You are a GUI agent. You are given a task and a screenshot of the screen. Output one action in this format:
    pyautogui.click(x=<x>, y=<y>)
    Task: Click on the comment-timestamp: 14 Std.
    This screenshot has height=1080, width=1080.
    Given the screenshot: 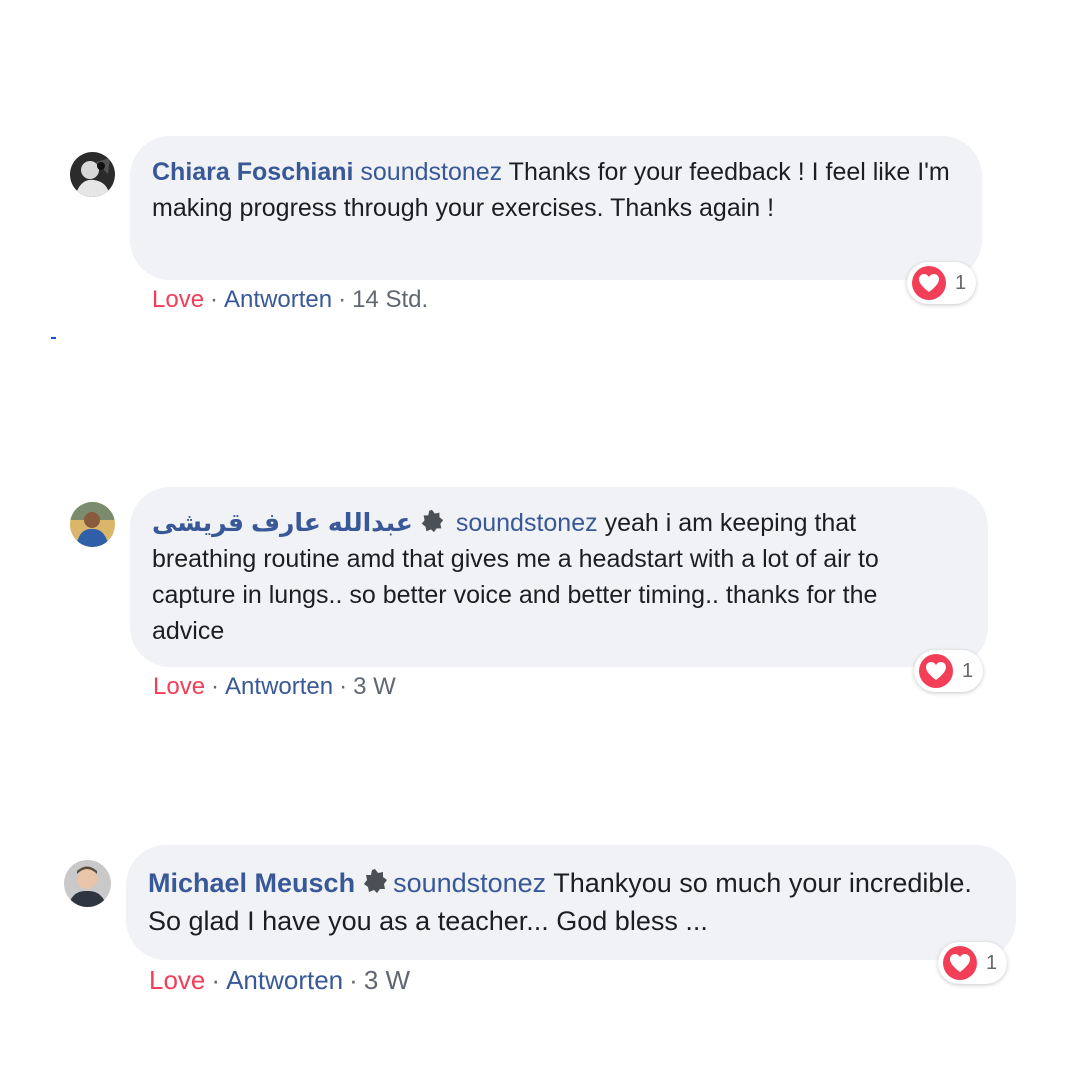 What is the action you would take?
    pyautogui.click(x=390, y=299)
    